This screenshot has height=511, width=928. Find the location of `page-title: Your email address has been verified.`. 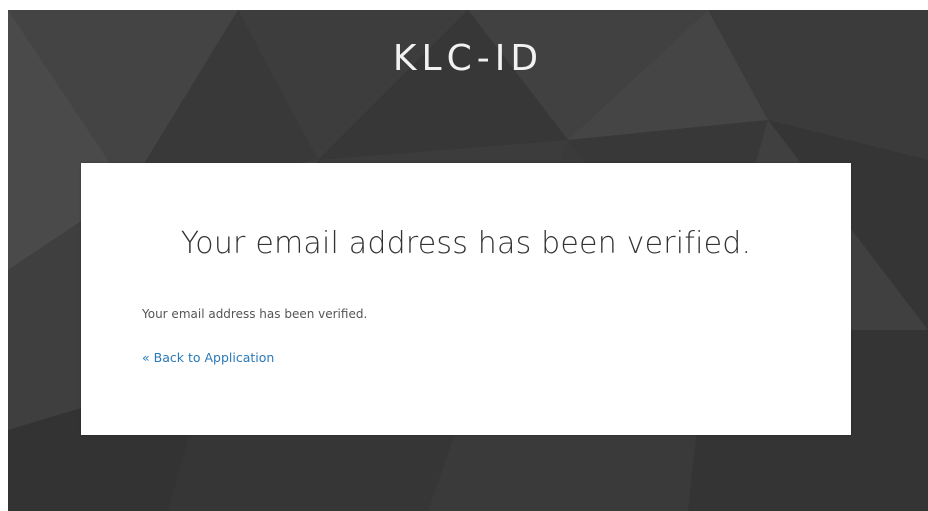

page-title: Your email address has been verified. is located at coordinates (466, 243).